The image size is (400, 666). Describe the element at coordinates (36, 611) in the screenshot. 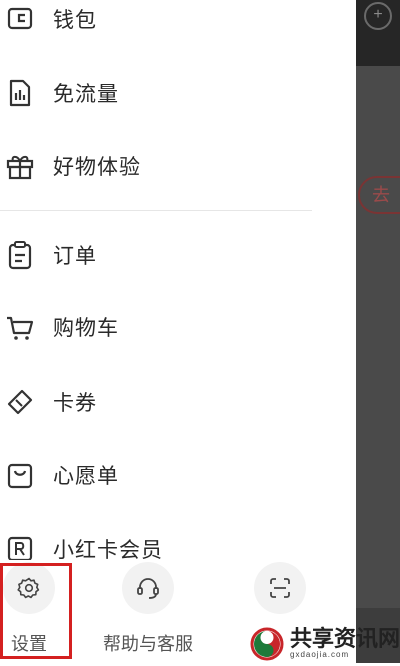

I see `settings-highlight-box` at that location.